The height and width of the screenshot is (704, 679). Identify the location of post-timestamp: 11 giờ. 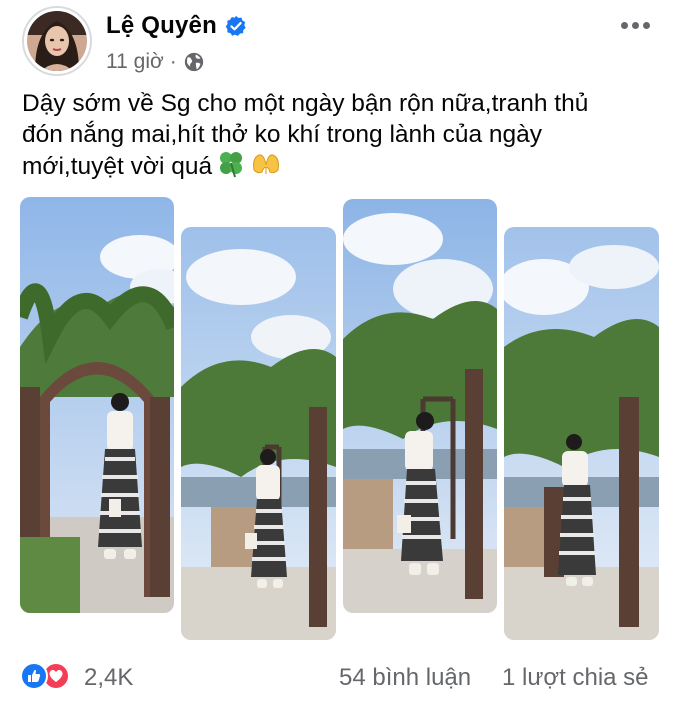
(135, 62).